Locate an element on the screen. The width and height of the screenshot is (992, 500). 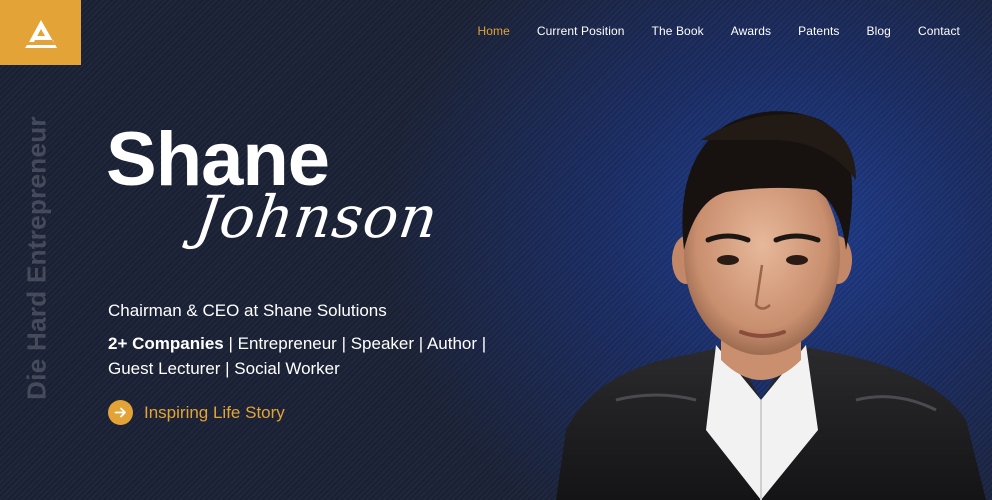
hero-role: Chairman & CEO at Shane Solutions is located at coordinates (247, 310).